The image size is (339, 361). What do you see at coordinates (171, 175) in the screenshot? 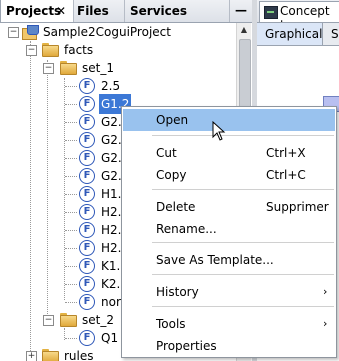
I see `menu-item-label: Copy` at bounding box center [171, 175].